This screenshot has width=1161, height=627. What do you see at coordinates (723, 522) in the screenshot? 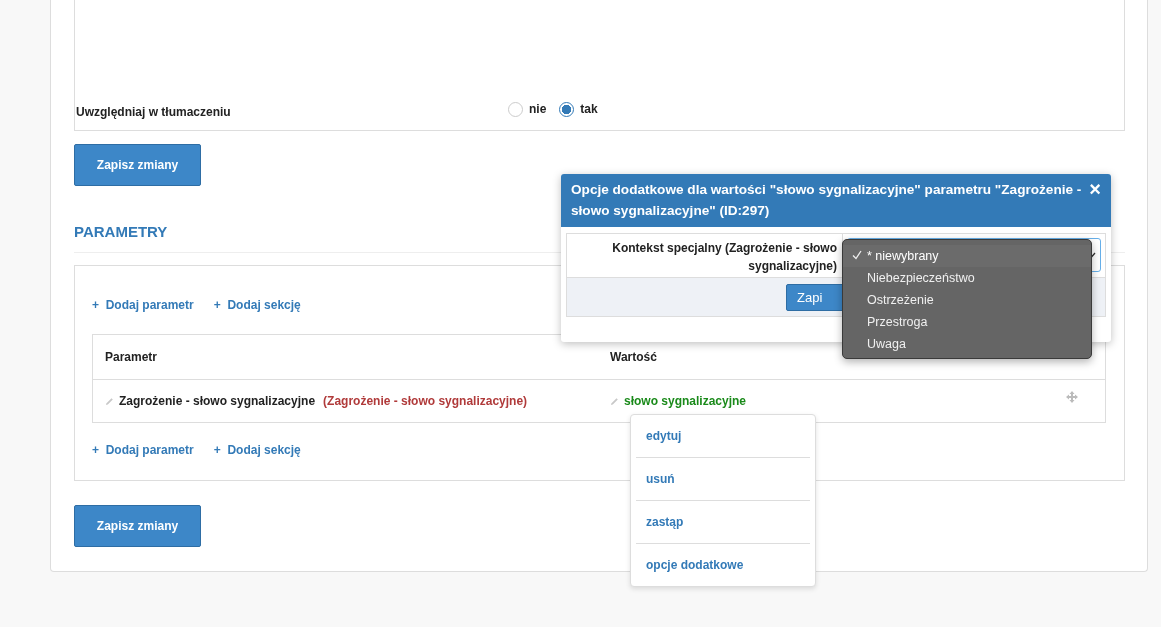
I see `menu-item: zastąp` at bounding box center [723, 522].